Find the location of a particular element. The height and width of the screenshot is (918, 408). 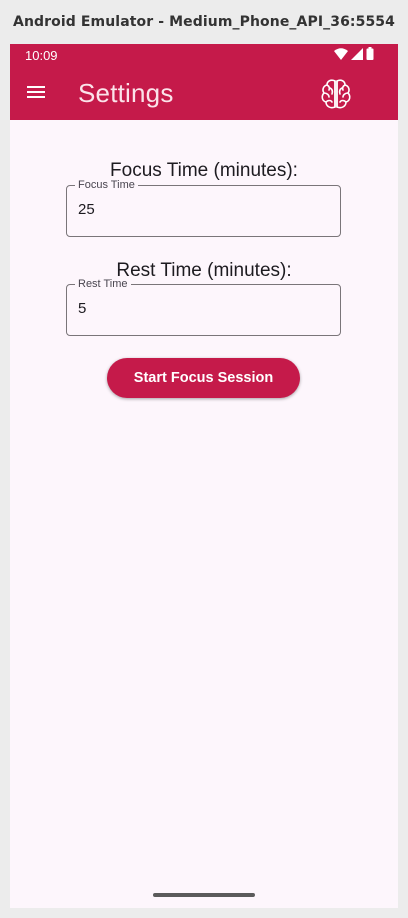

gesture-navigation-bar is located at coordinates (204, 895).